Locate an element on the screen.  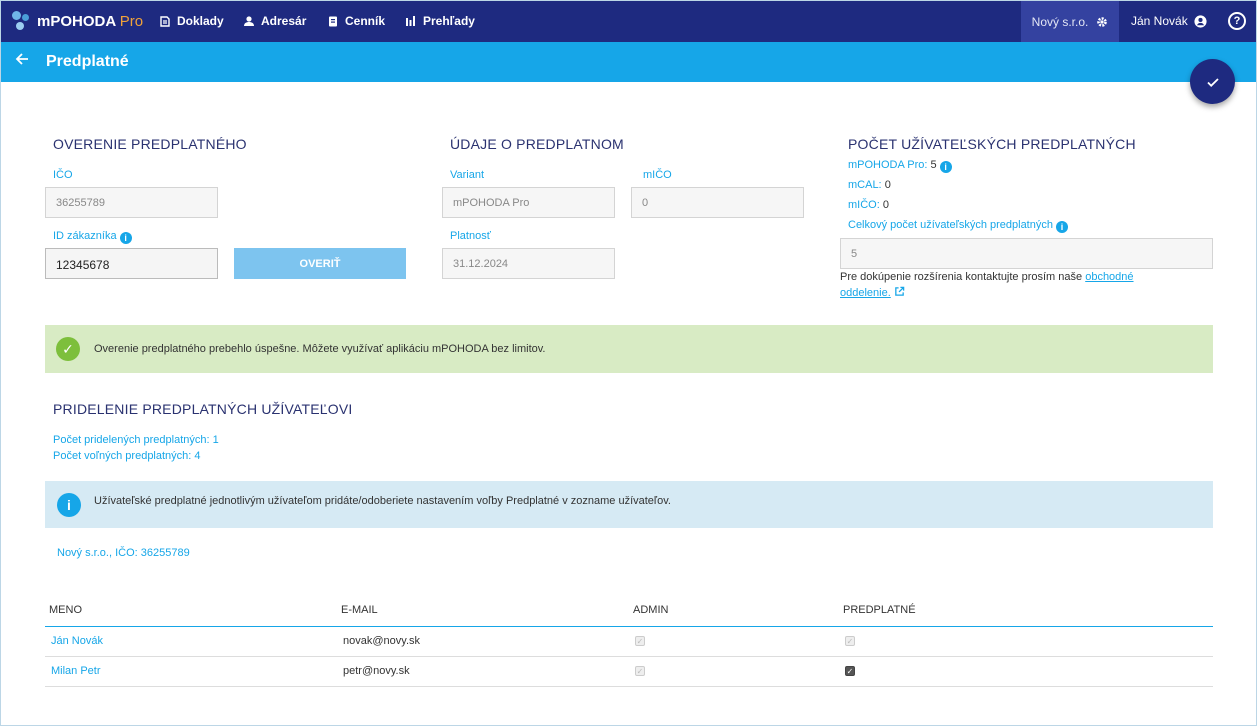
pro-count: mPOHODA Pro: 5i is located at coordinates (900, 166).